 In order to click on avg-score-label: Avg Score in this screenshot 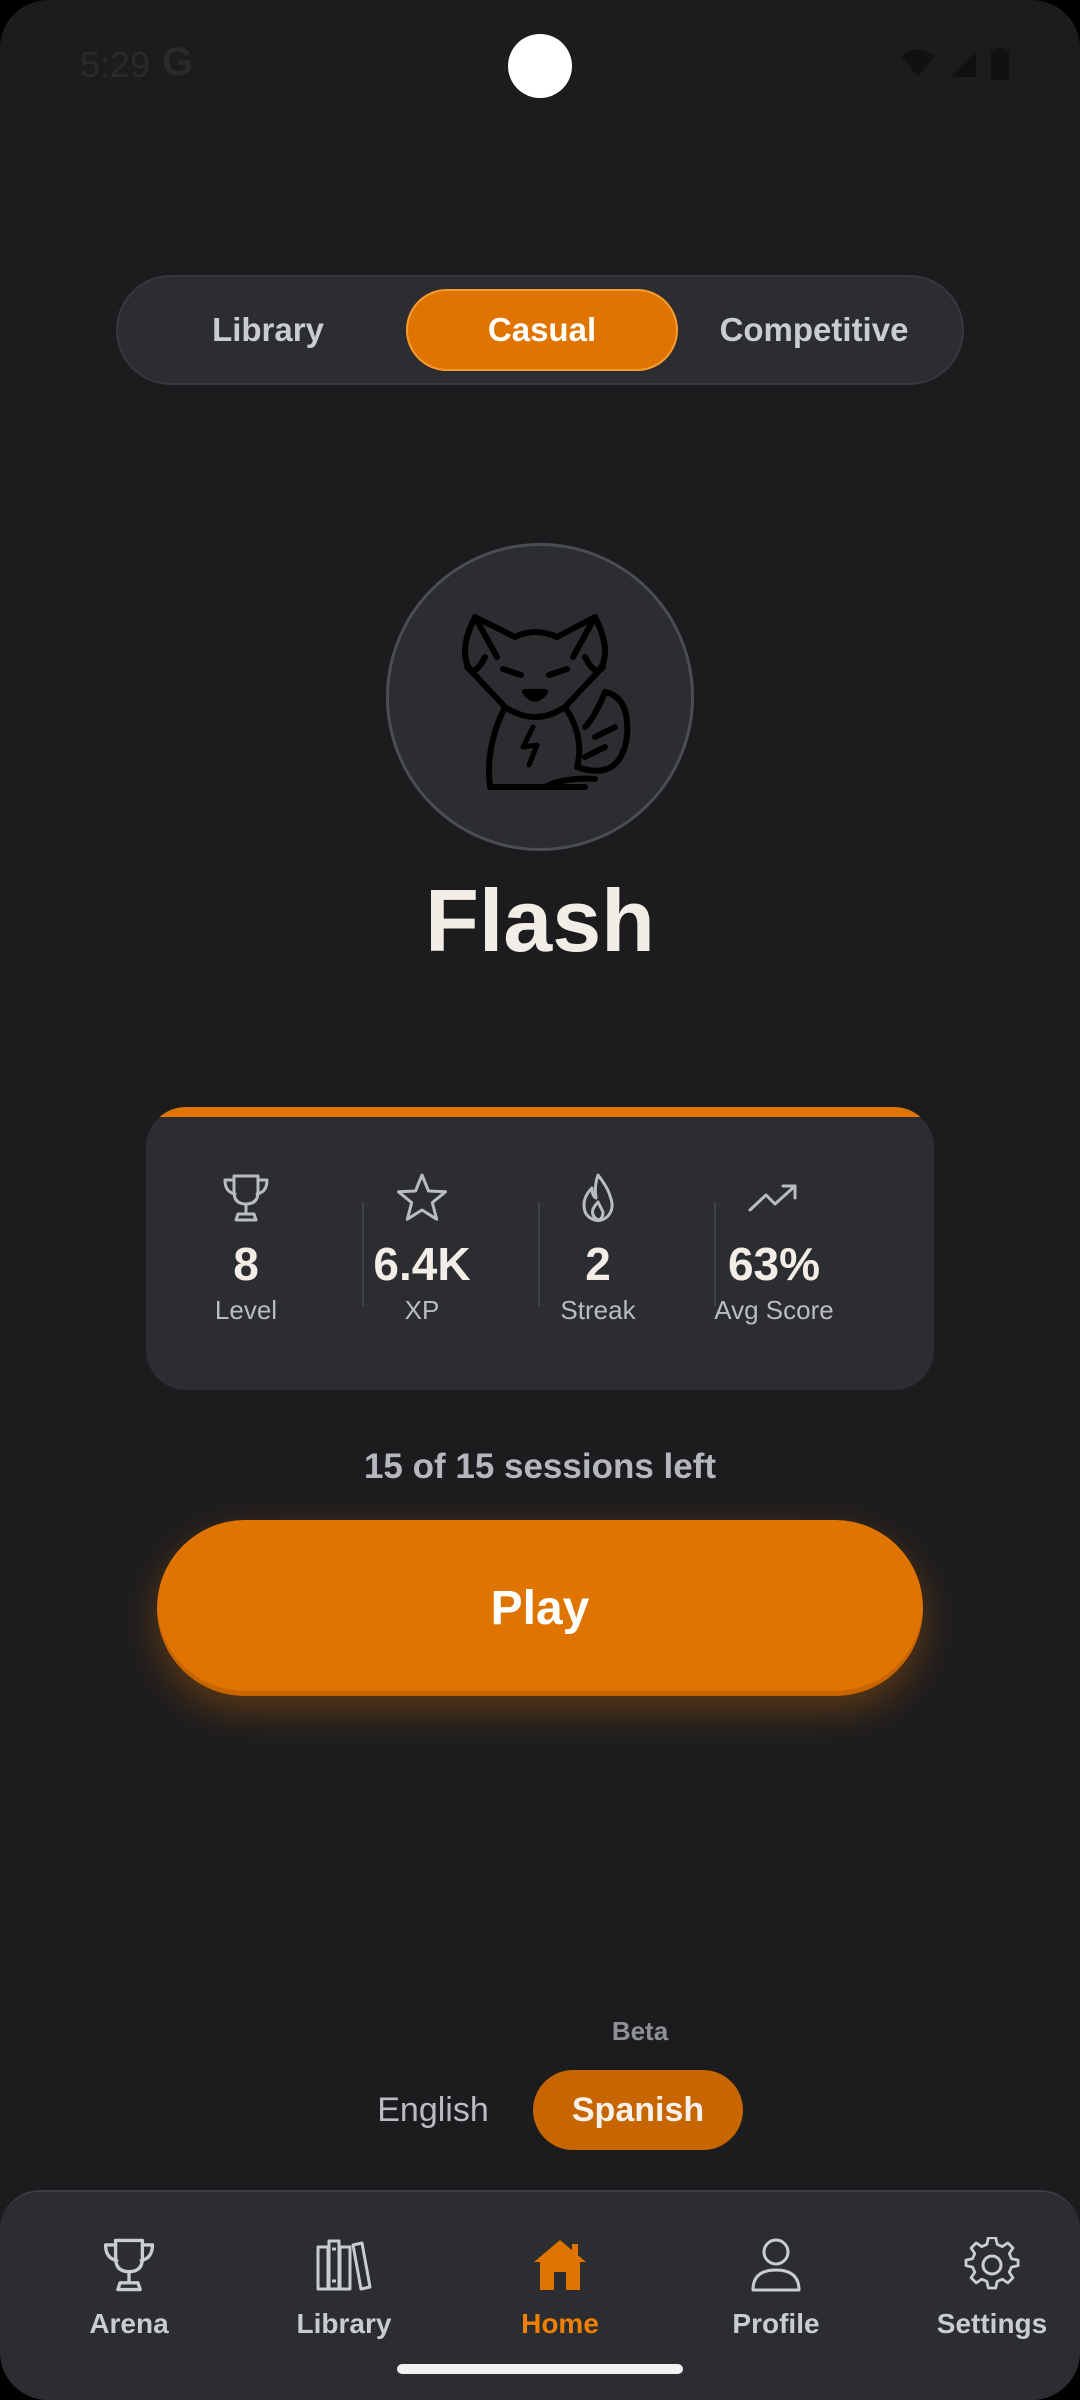, I will do `click(774, 1310)`.